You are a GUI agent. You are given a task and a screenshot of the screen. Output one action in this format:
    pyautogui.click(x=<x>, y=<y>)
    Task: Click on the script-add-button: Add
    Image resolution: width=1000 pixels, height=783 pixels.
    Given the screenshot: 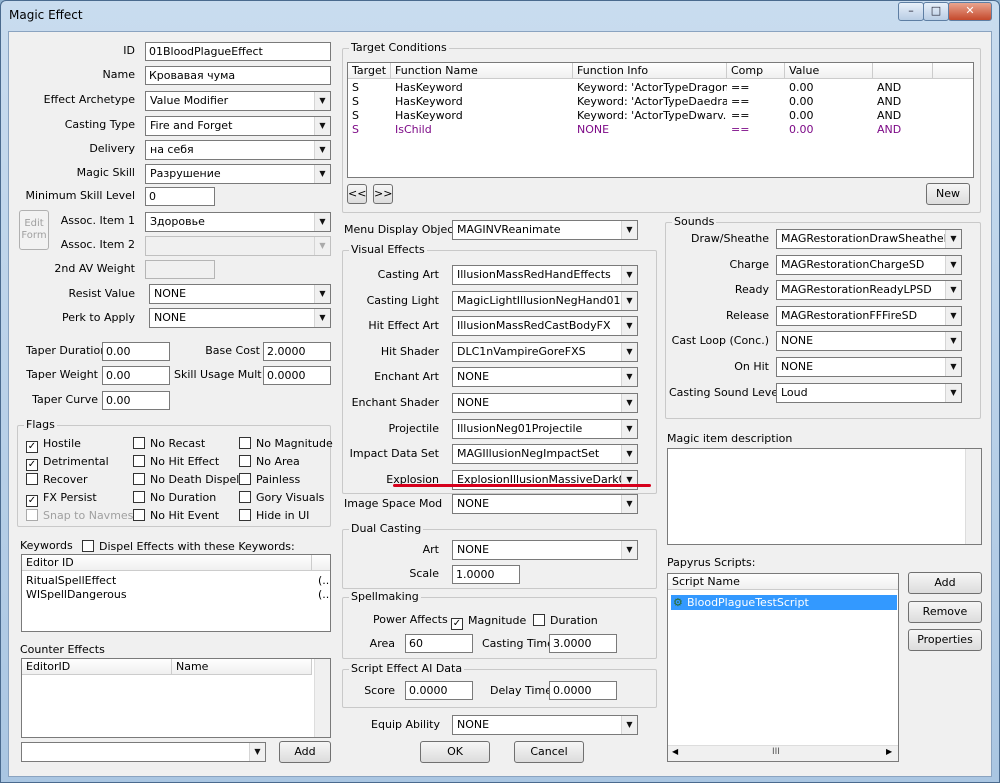 What is the action you would take?
    pyautogui.click(x=945, y=583)
    